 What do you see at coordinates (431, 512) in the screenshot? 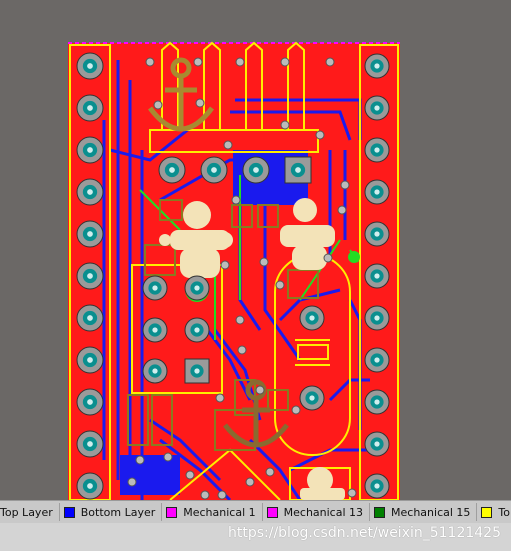
I see `layer-label: Mechanical 15` at bounding box center [431, 512].